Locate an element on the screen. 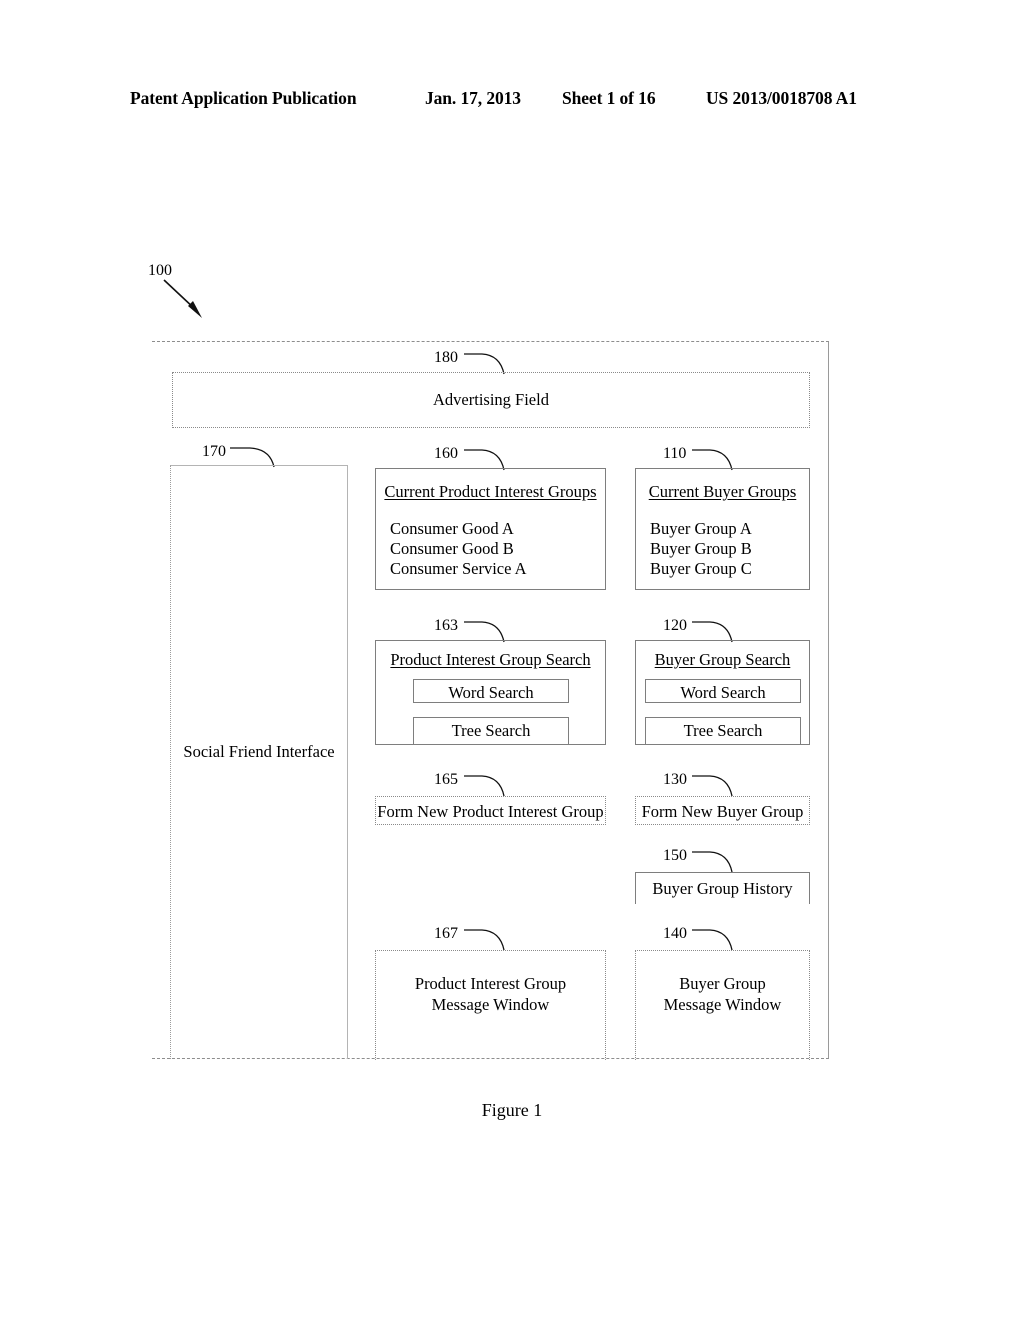 Image resolution: width=1024 pixels, height=1320 pixels. figure-caption: Figure 1 is located at coordinates (512, 1110).